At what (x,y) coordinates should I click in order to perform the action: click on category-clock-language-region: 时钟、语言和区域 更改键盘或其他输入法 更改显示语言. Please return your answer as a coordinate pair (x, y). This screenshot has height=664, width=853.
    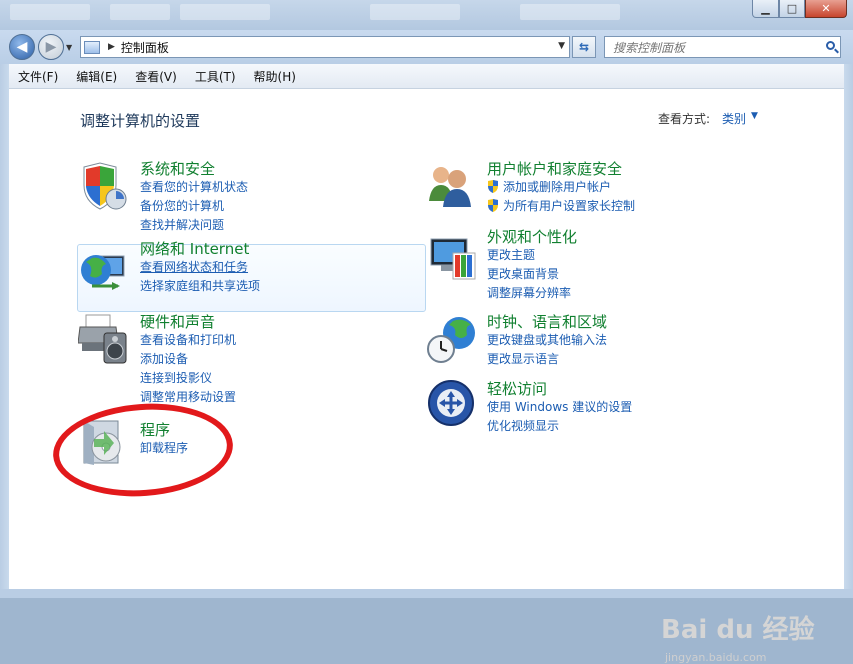
    Looking at the image, I should click on (547, 341).